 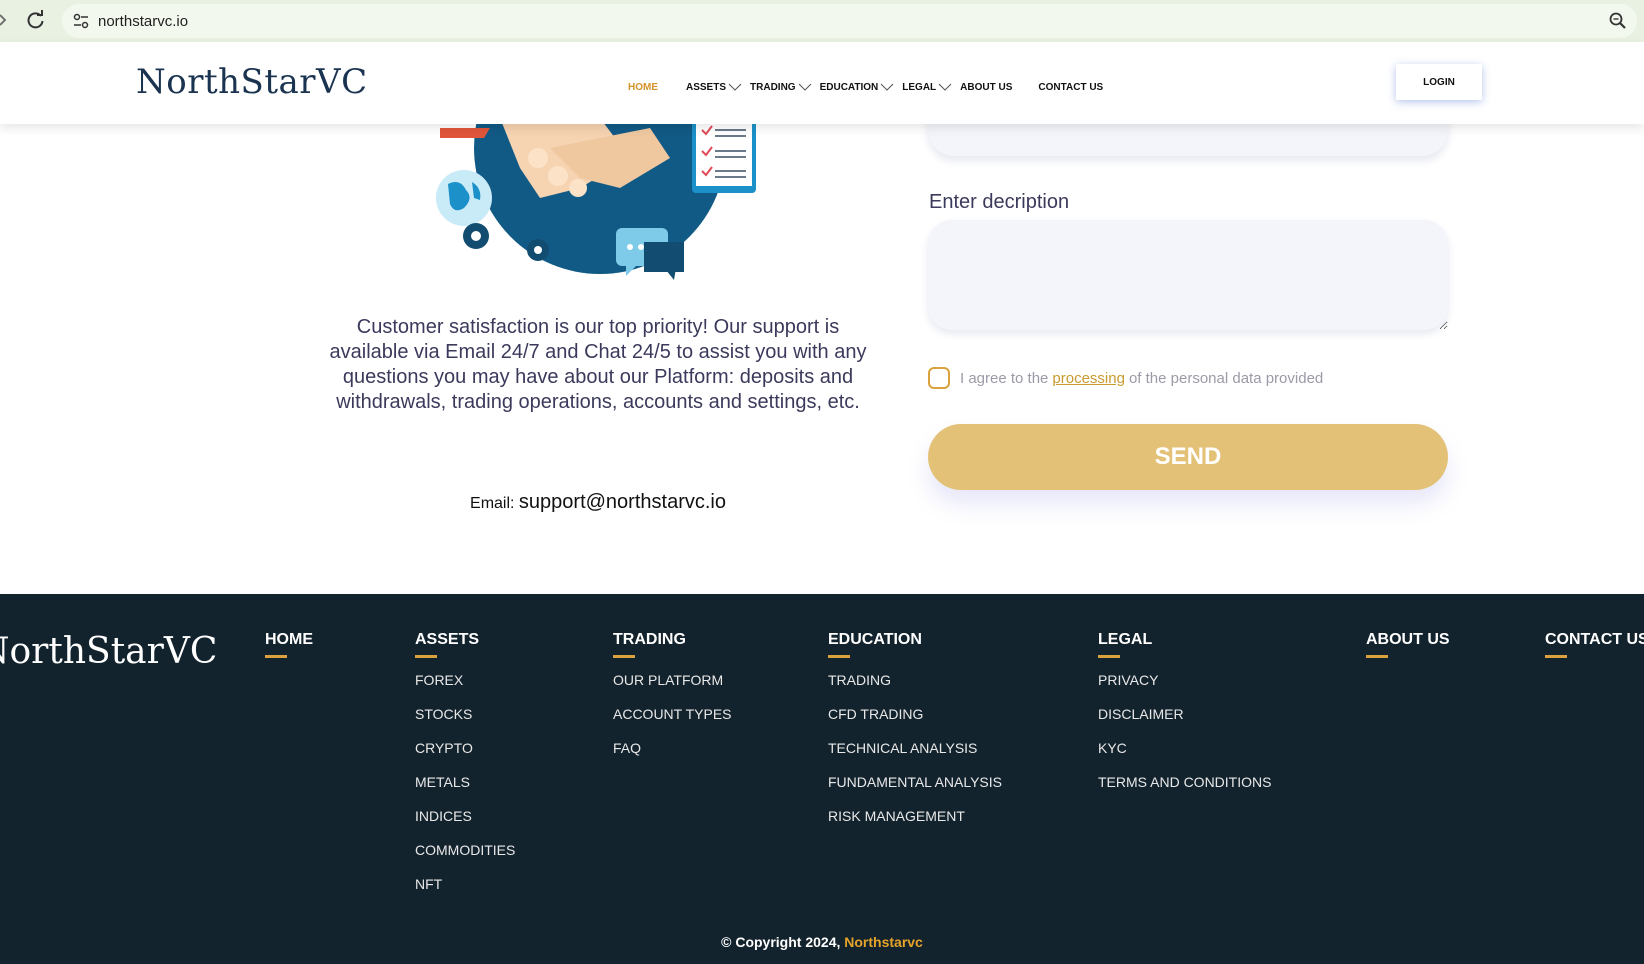 What do you see at coordinates (1594, 651) in the screenshot?
I see `footer-col-contact: CONTACT US` at bounding box center [1594, 651].